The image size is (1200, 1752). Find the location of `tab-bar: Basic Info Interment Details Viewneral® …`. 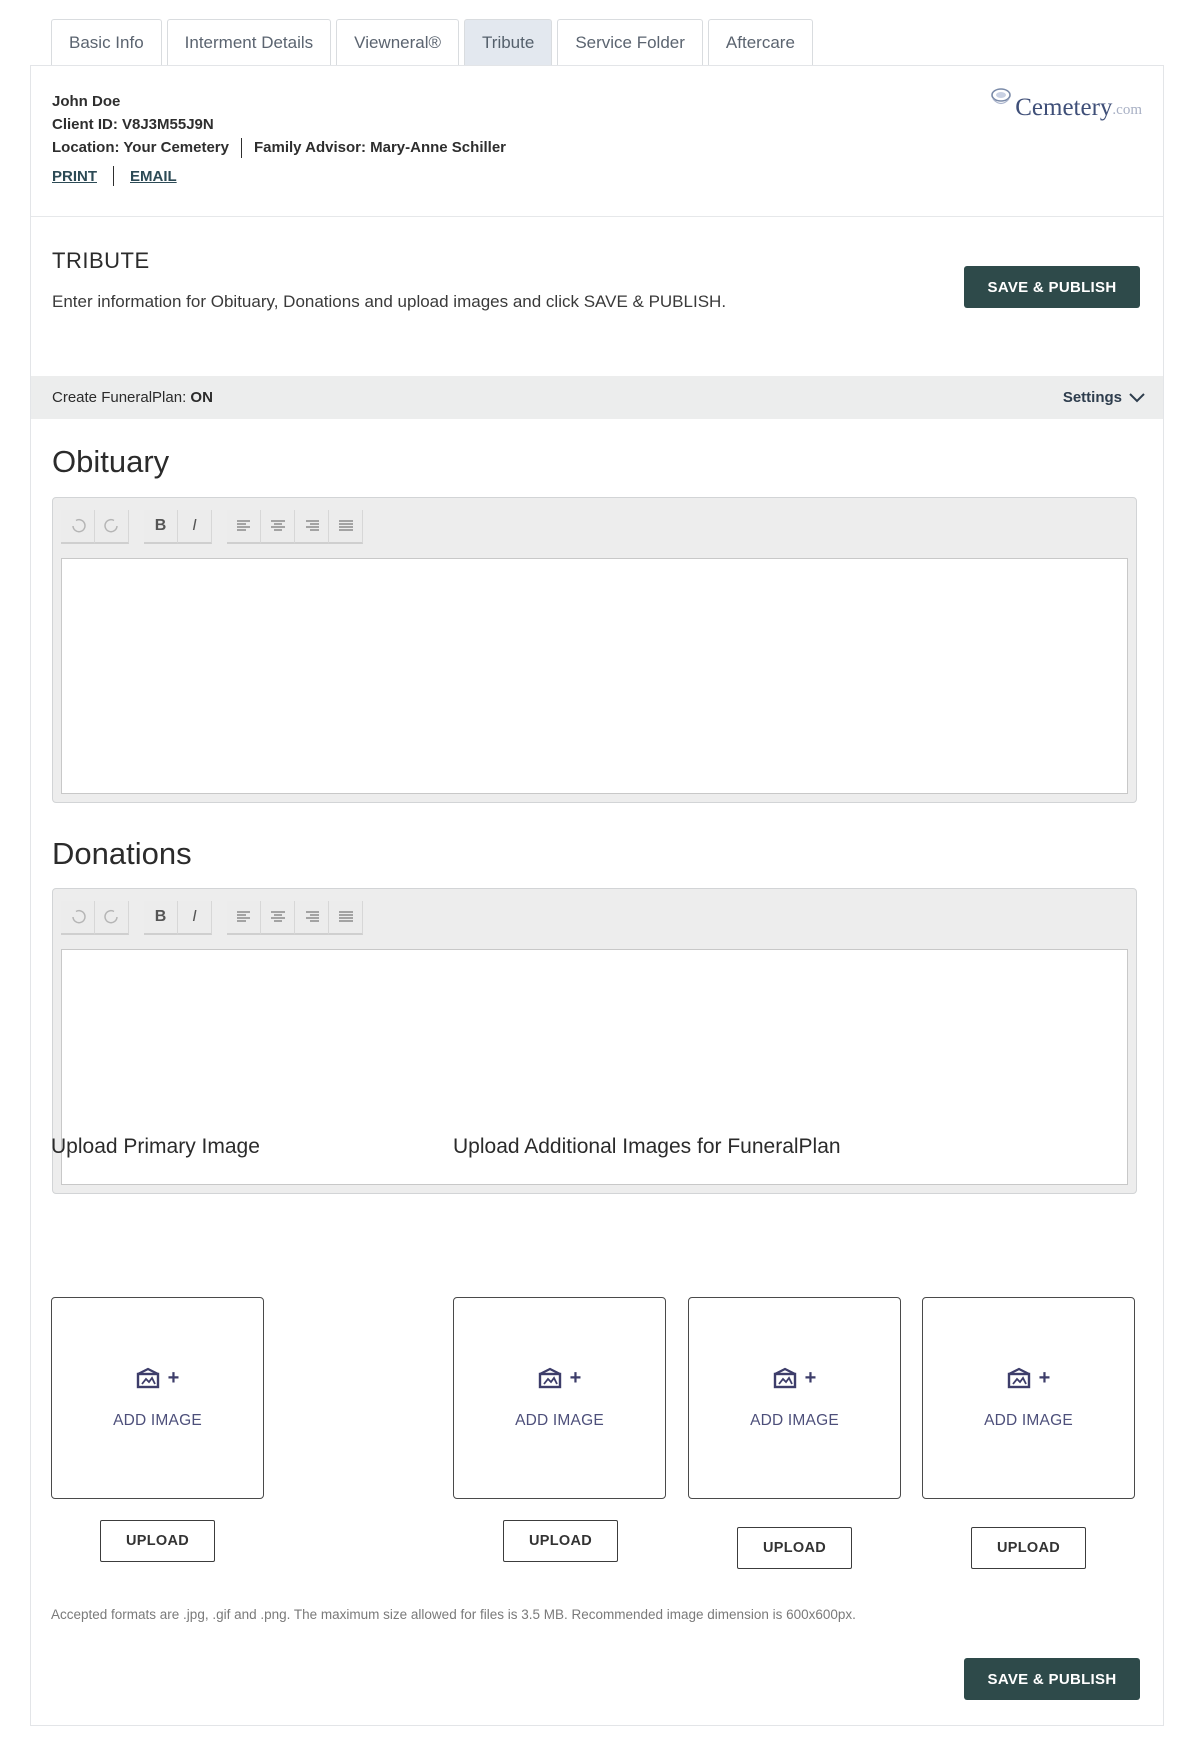

tab-bar: Basic Info Interment Details Viewneral® … is located at coordinates (432, 42).